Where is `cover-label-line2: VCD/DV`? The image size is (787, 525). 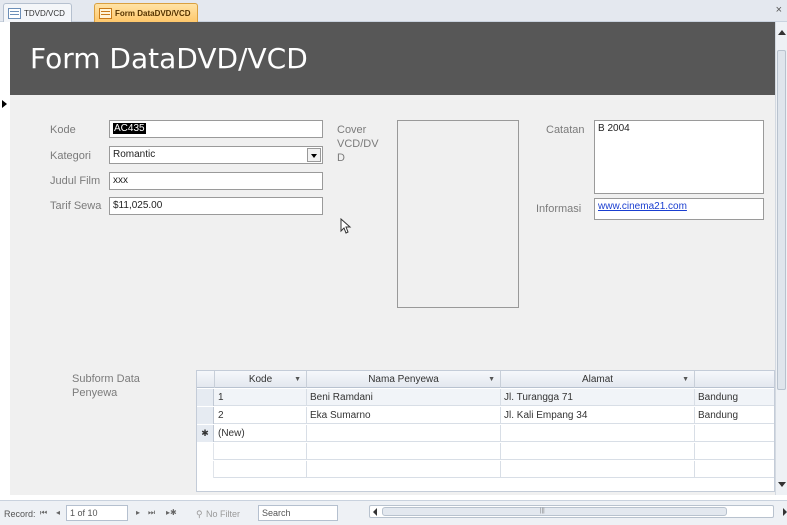 cover-label-line2: VCD/DV is located at coordinates (358, 144).